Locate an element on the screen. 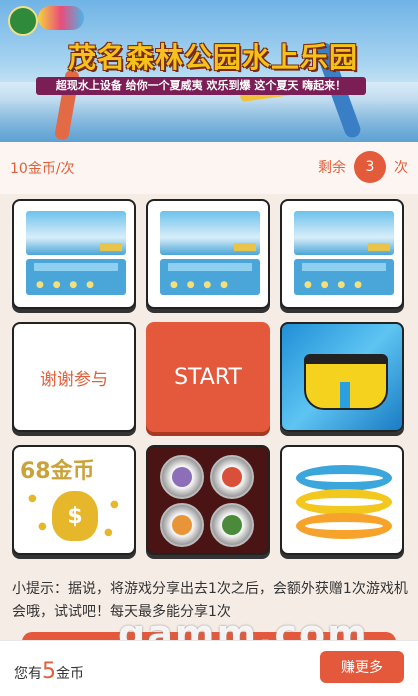 This screenshot has width=418, height=696. waterpark-logo-icon is located at coordinates (61, 18).